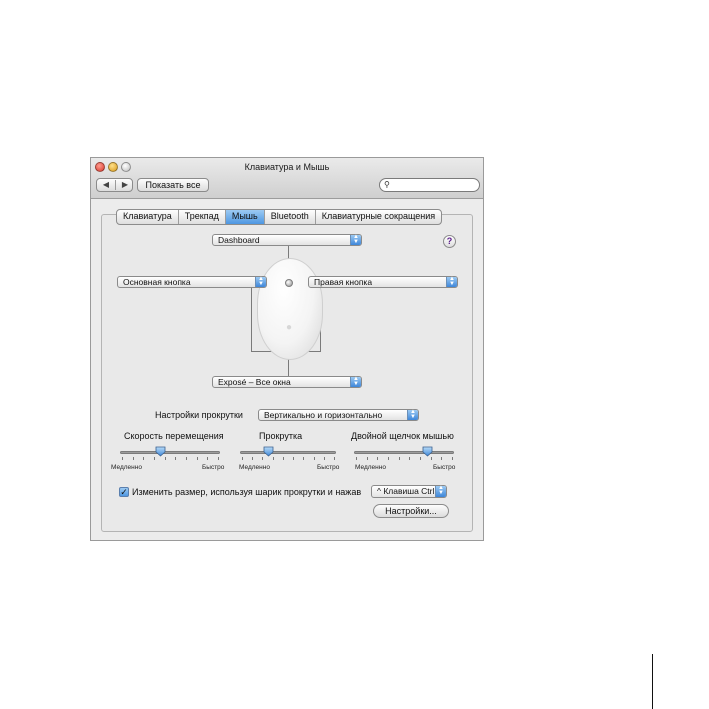 This screenshot has height=709, width=709. I want to click on mouse-image, so click(290, 309).